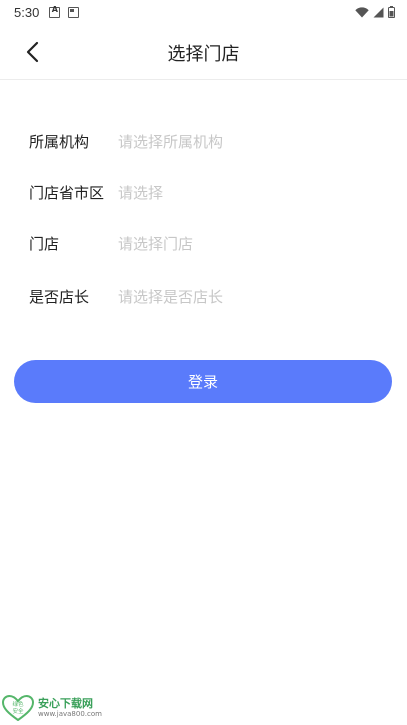 Image resolution: width=407 pixels, height=725 pixels. I want to click on form-row-is-manager: 是否店长 请选择是否店长, so click(203, 296).